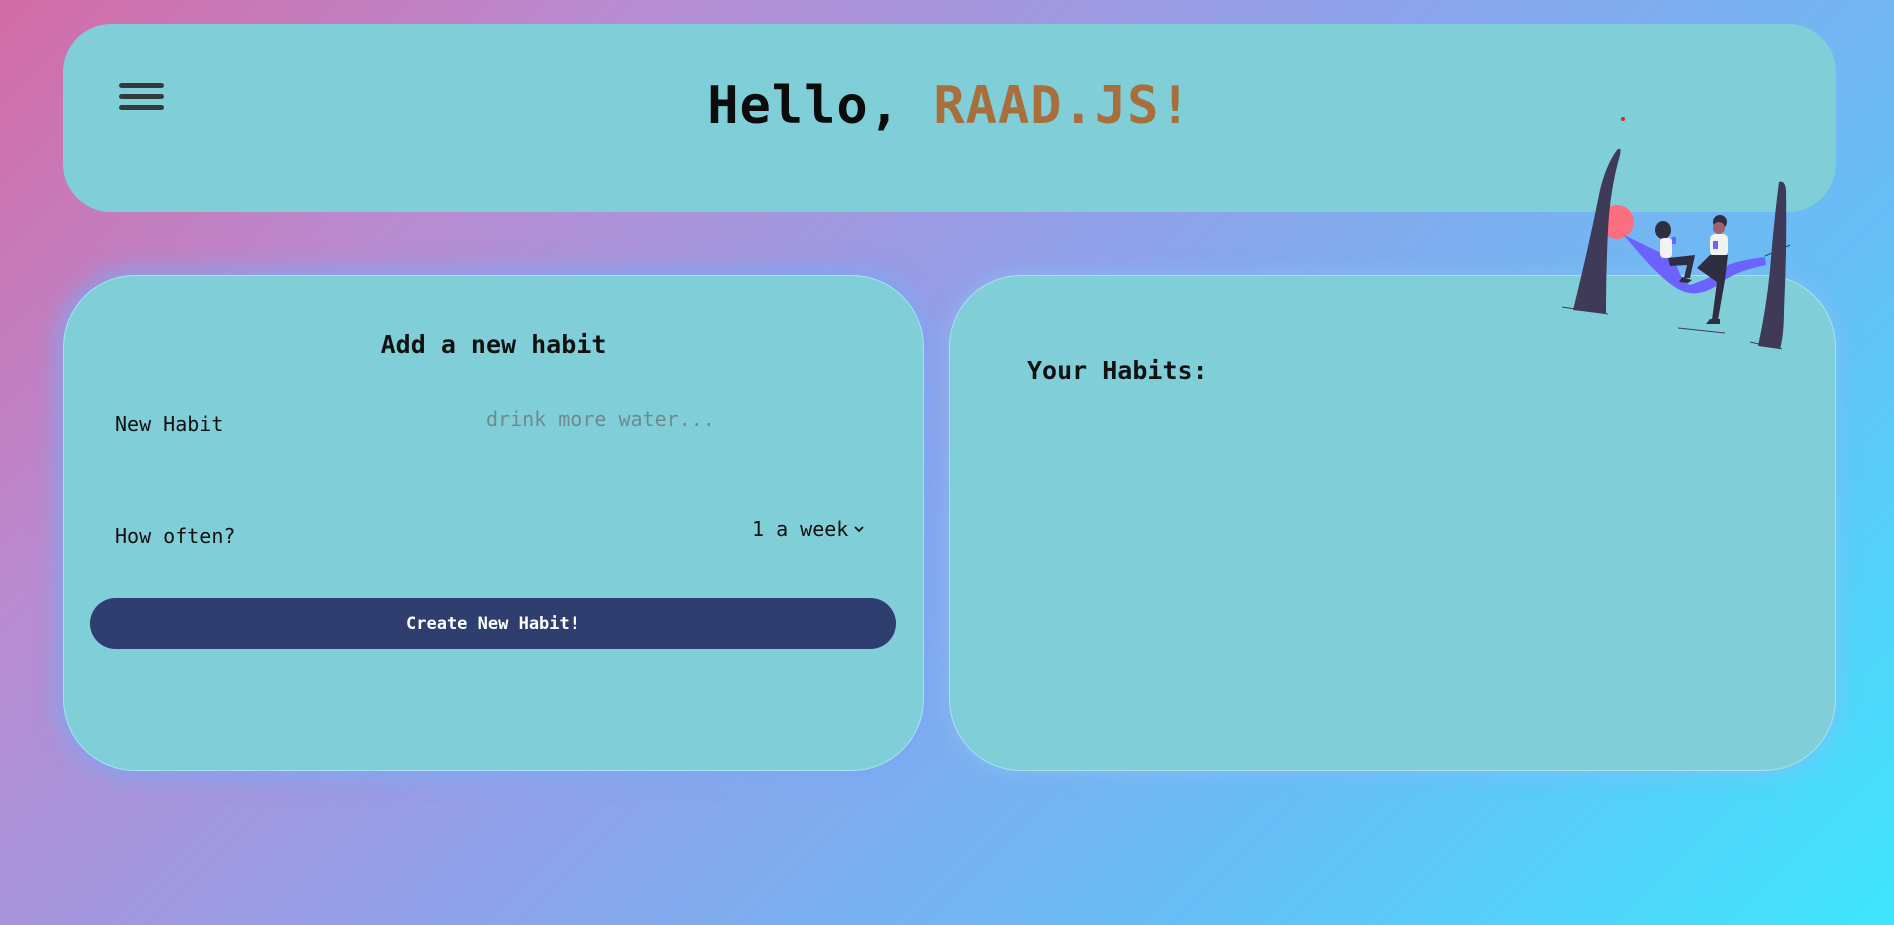 This screenshot has width=1894, height=925. I want to click on how-often-label: How often?, so click(175, 536).